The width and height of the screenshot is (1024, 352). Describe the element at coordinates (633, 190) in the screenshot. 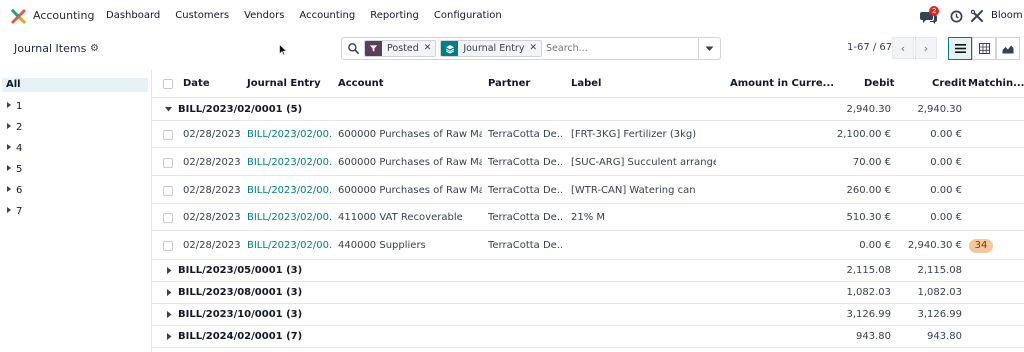

I see `cell-label: [WTR-CAN] Watering can` at that location.